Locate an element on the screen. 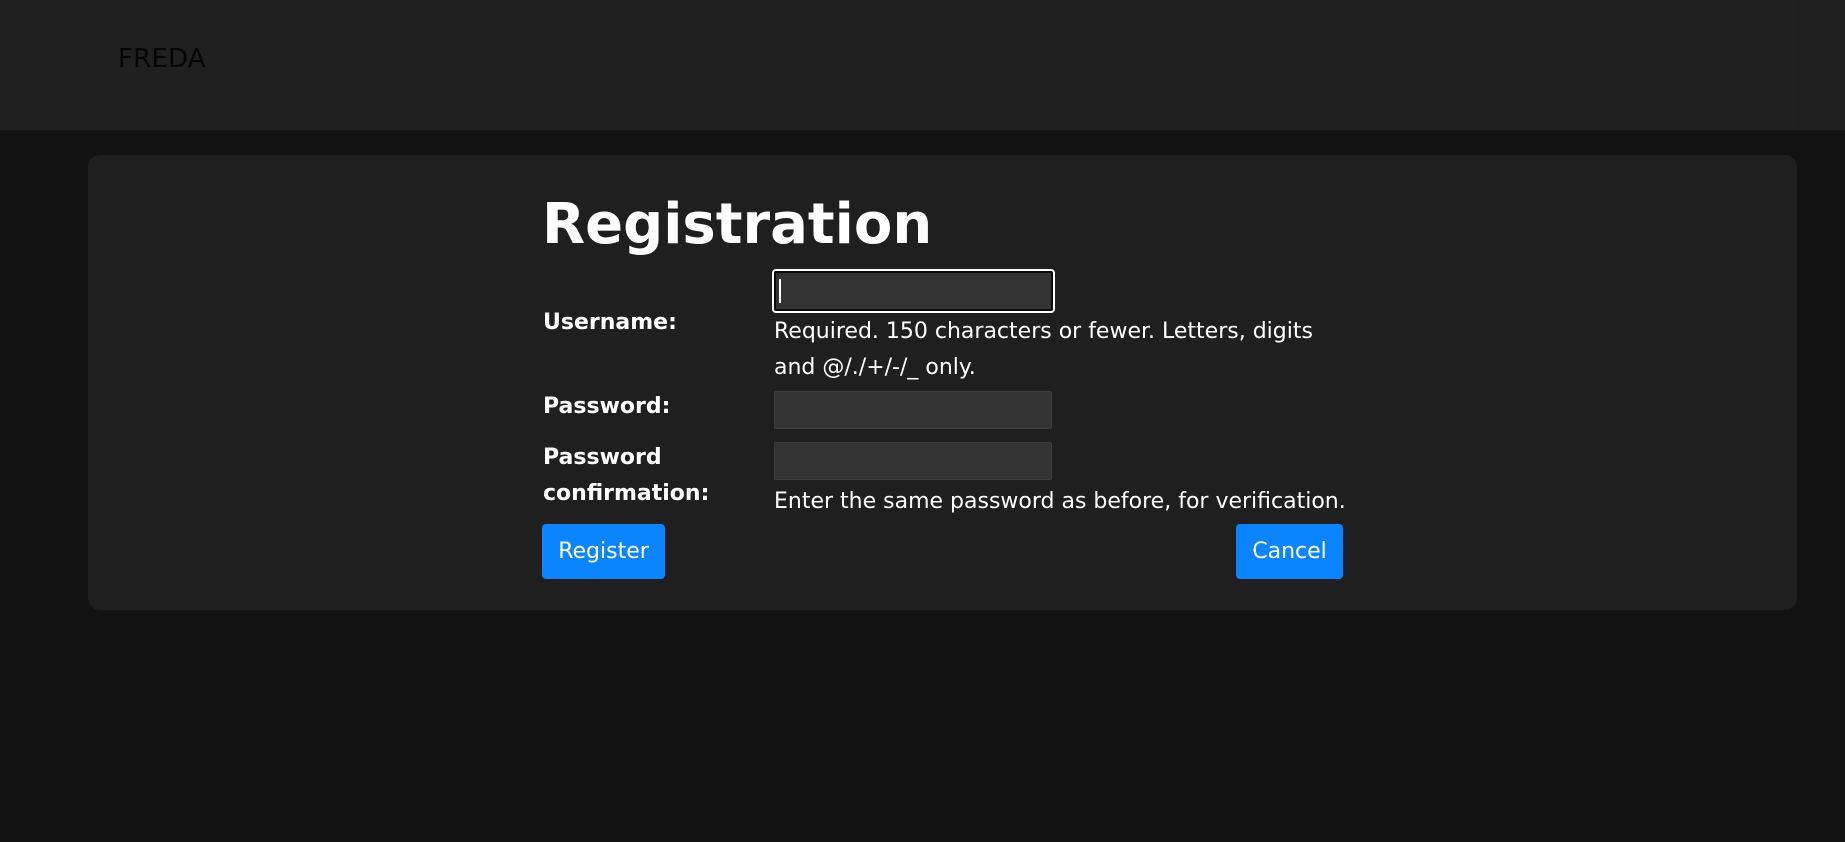 This screenshot has width=1845, height=842. username-input is located at coordinates (913, 291).